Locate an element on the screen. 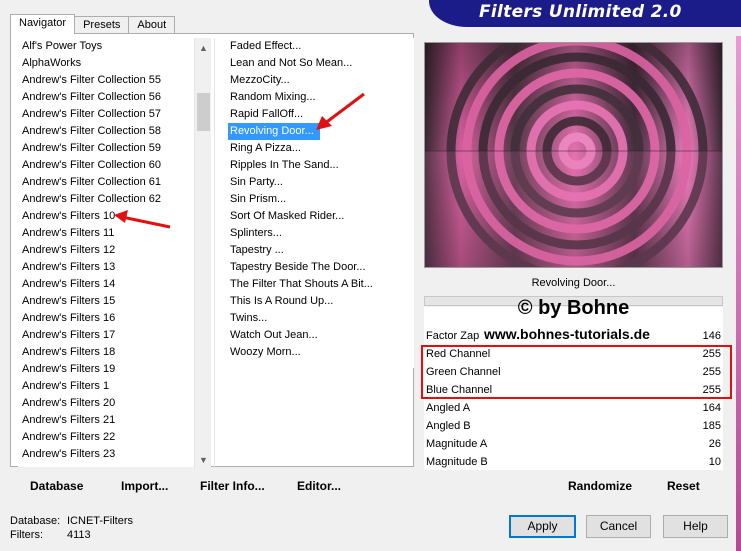 The width and height of the screenshot is (741, 551). category-item: Andrew's Filters 19 is located at coordinates (106, 369).